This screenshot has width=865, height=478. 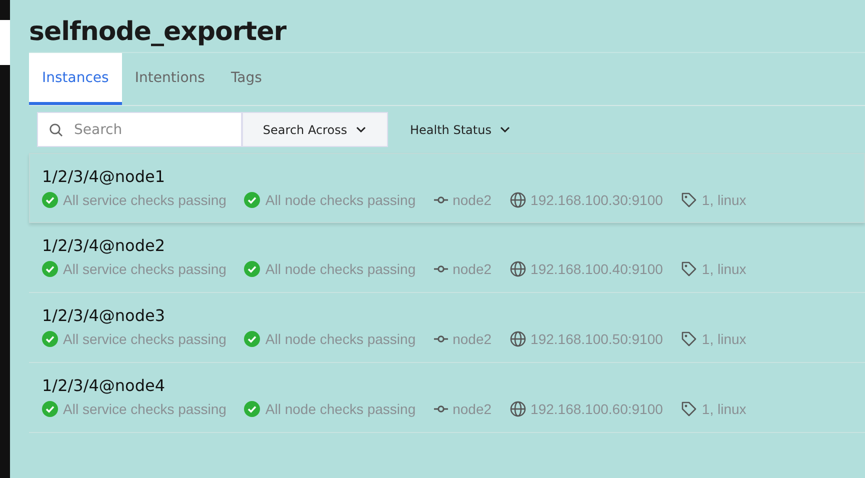 I want to click on instance-row: 1/2/3/4@node1 All service checks passing All node checks passing node2 192.168.100.30:9100 1, linux, so click(x=447, y=188).